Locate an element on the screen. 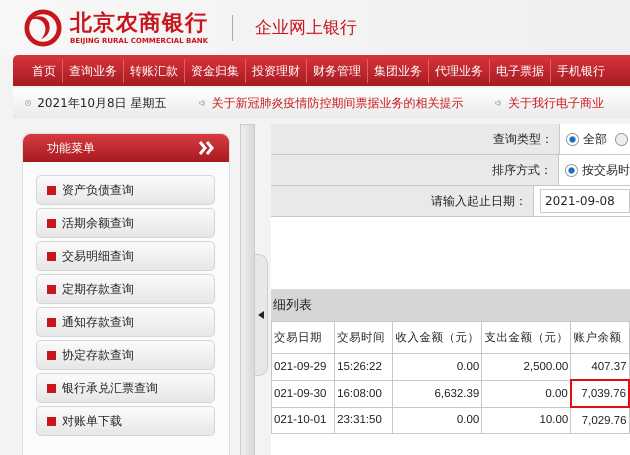 This screenshot has width=630, height=455. table-cell: 7,039.76 is located at coordinates (599, 393).